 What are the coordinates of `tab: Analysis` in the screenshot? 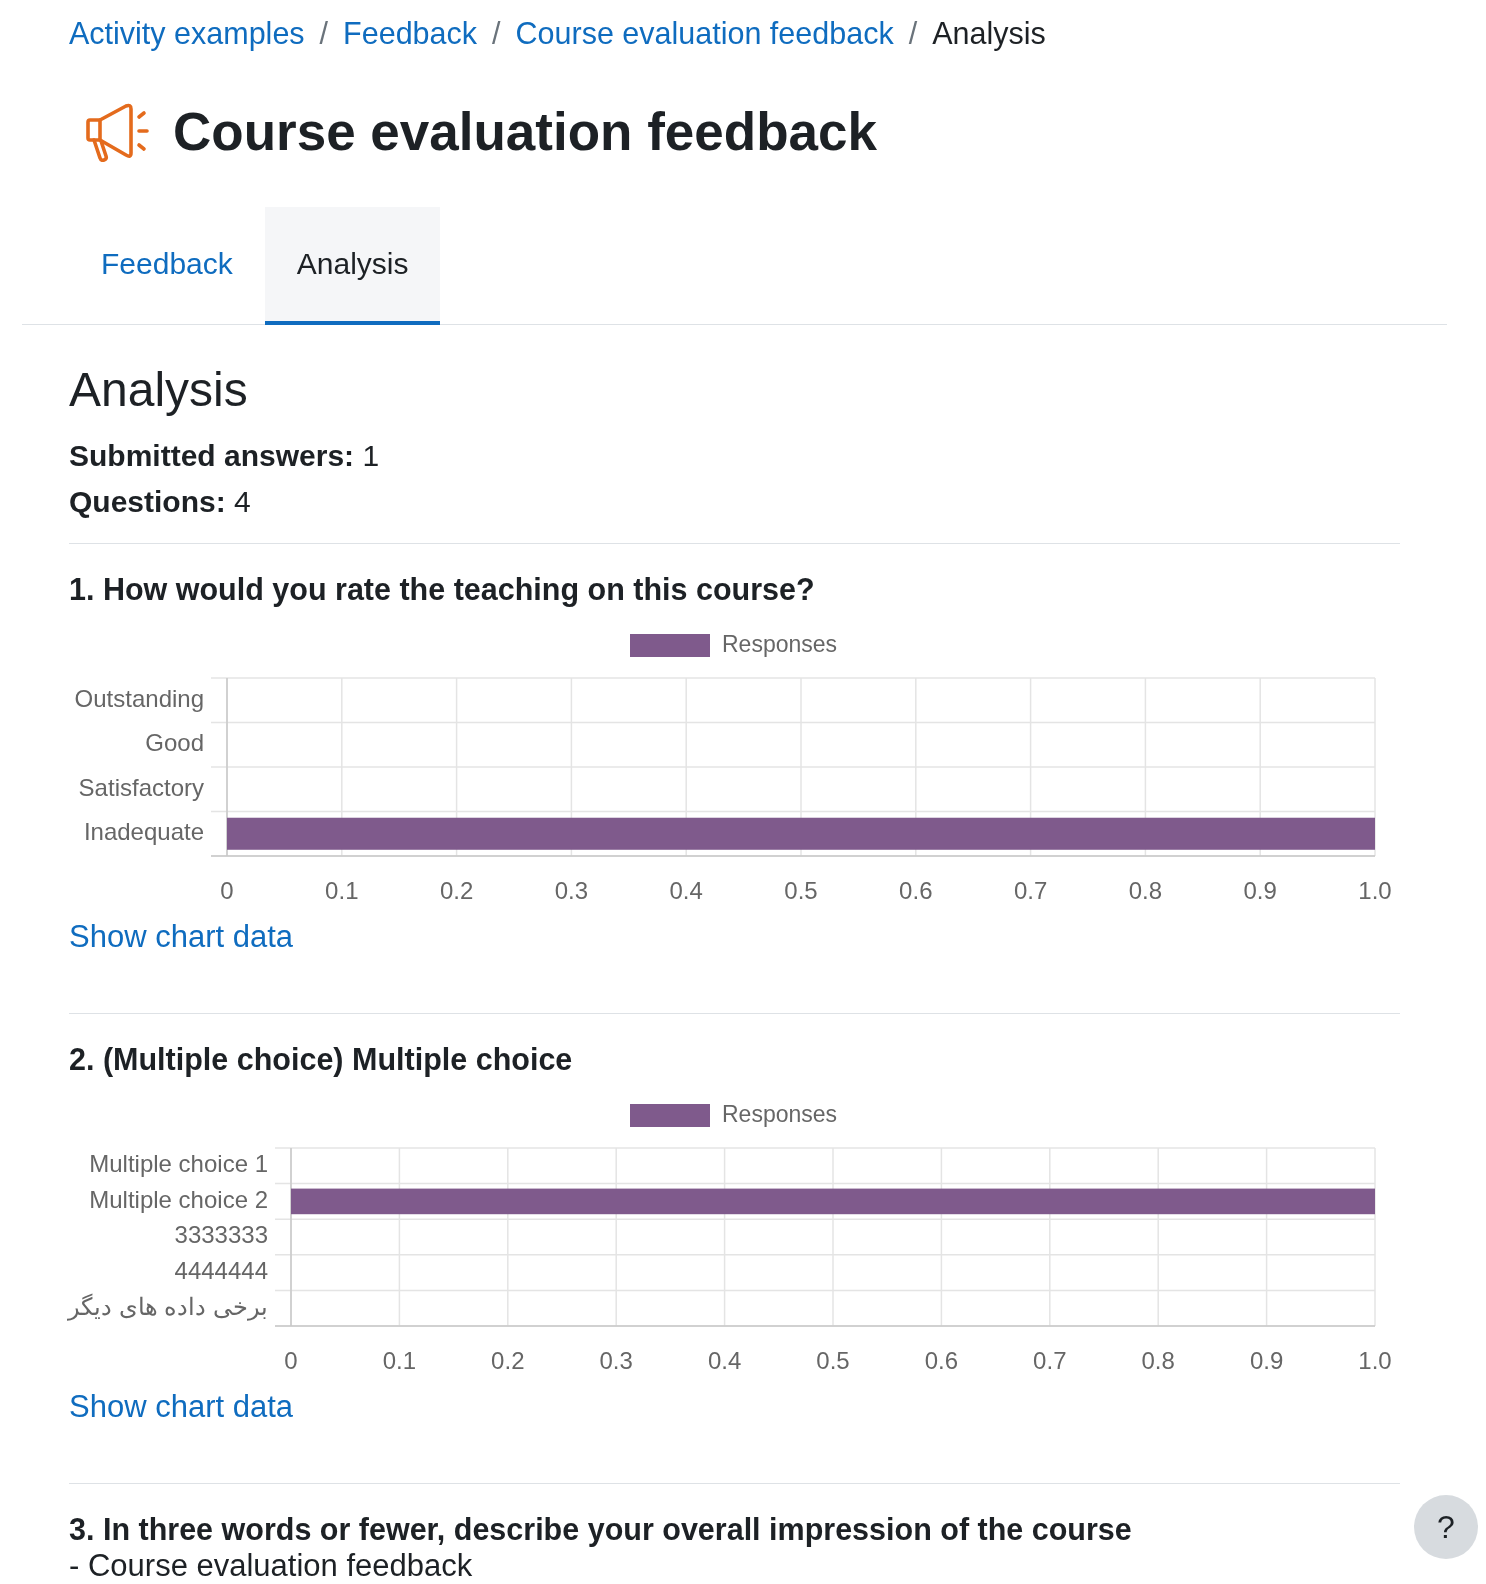 It's located at (352, 266).